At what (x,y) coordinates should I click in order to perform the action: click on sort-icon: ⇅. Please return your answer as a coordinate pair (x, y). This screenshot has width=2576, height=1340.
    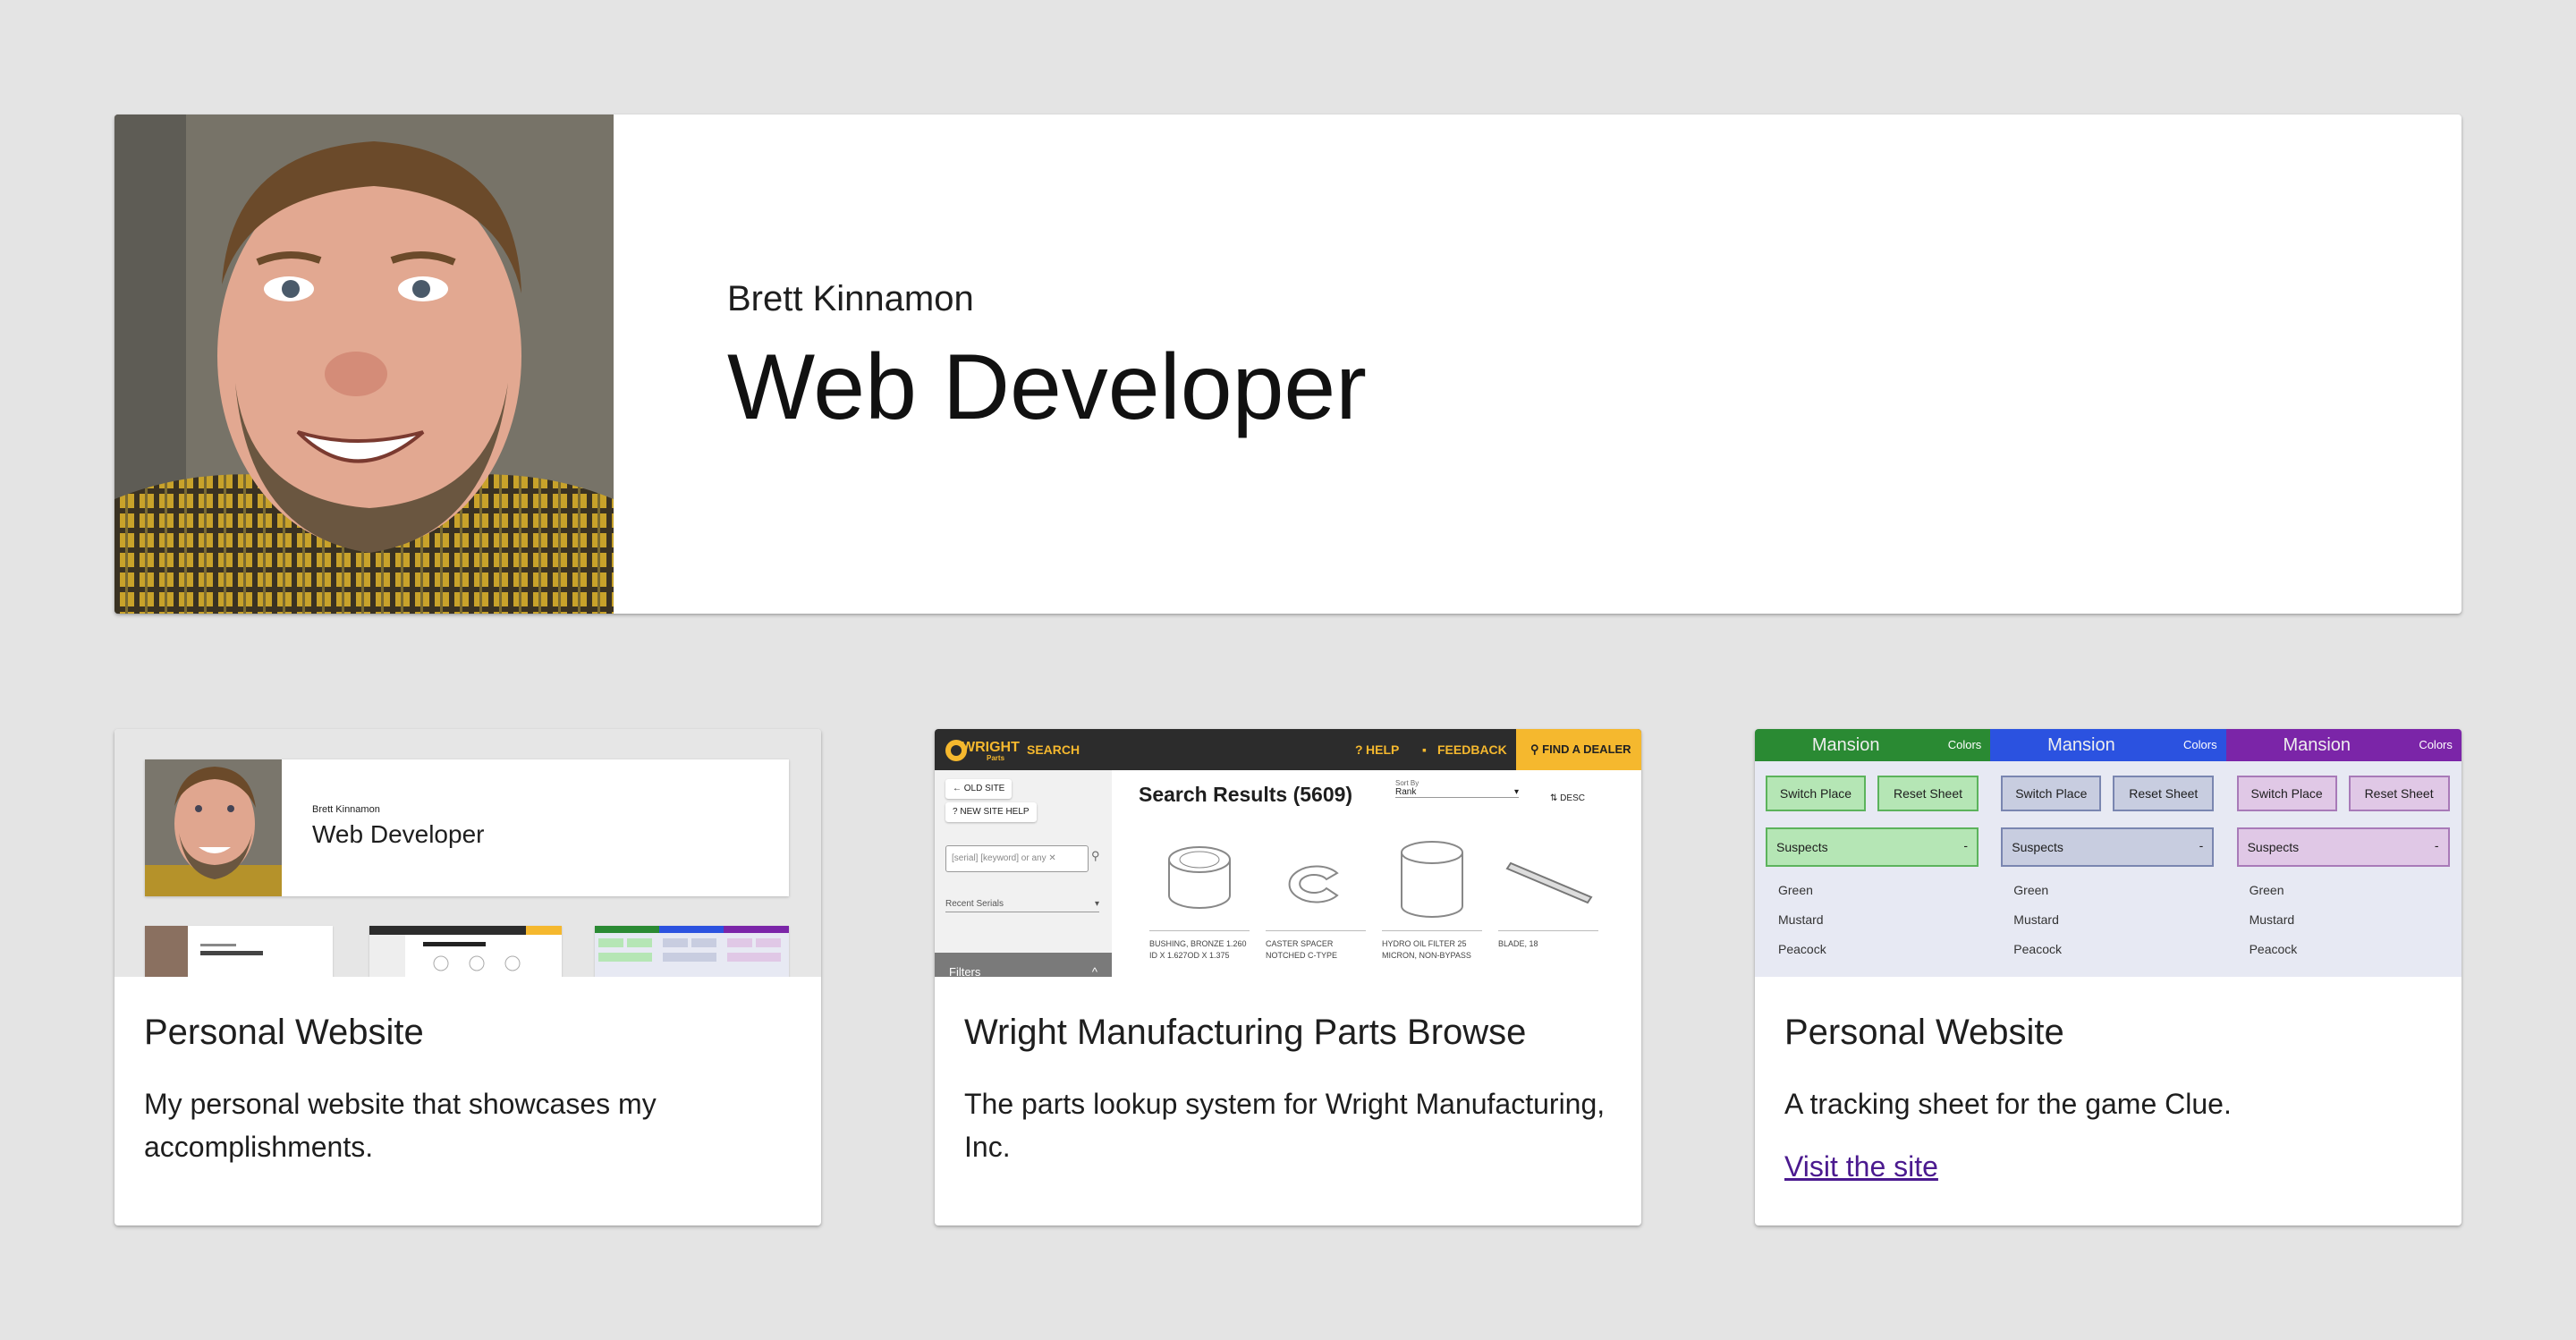
    Looking at the image, I should click on (1555, 798).